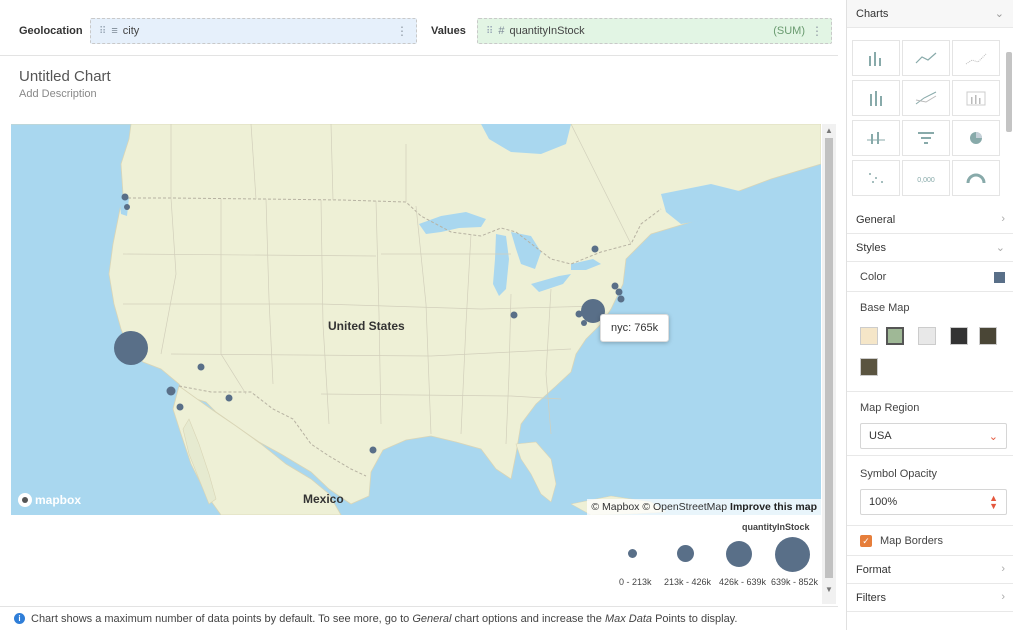 This screenshot has width=1013, height=630. What do you see at coordinates (323, 499) in the screenshot?
I see `country-label-mexico: Mexico` at bounding box center [323, 499].